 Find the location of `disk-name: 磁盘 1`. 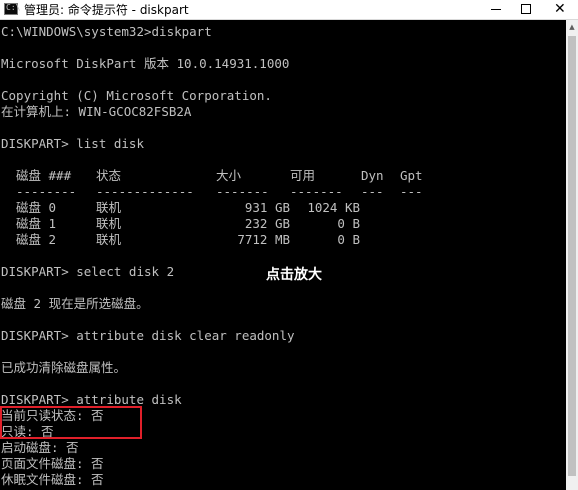

disk-name: 磁盘 1 is located at coordinates (36, 223).